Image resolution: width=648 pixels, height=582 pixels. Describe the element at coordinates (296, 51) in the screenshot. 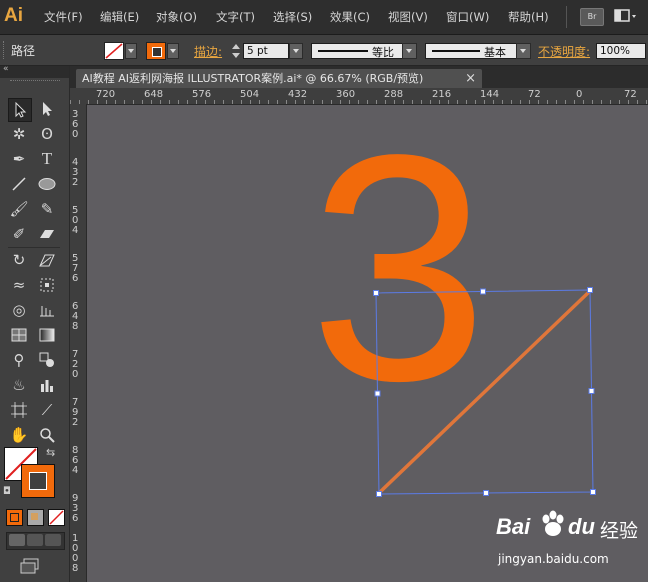

I see `stroke-weight-dropdown` at that location.